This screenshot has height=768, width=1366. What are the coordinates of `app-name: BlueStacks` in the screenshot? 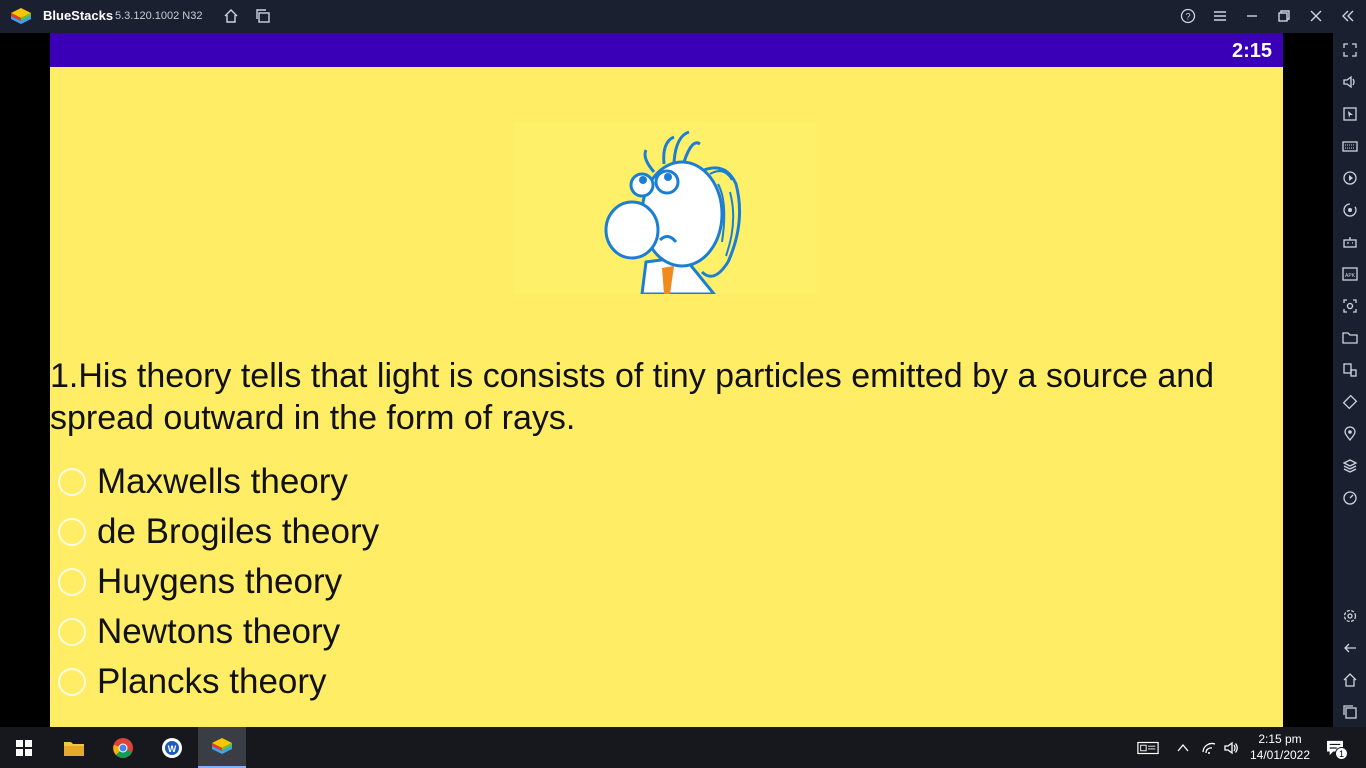 It's located at (78, 15).